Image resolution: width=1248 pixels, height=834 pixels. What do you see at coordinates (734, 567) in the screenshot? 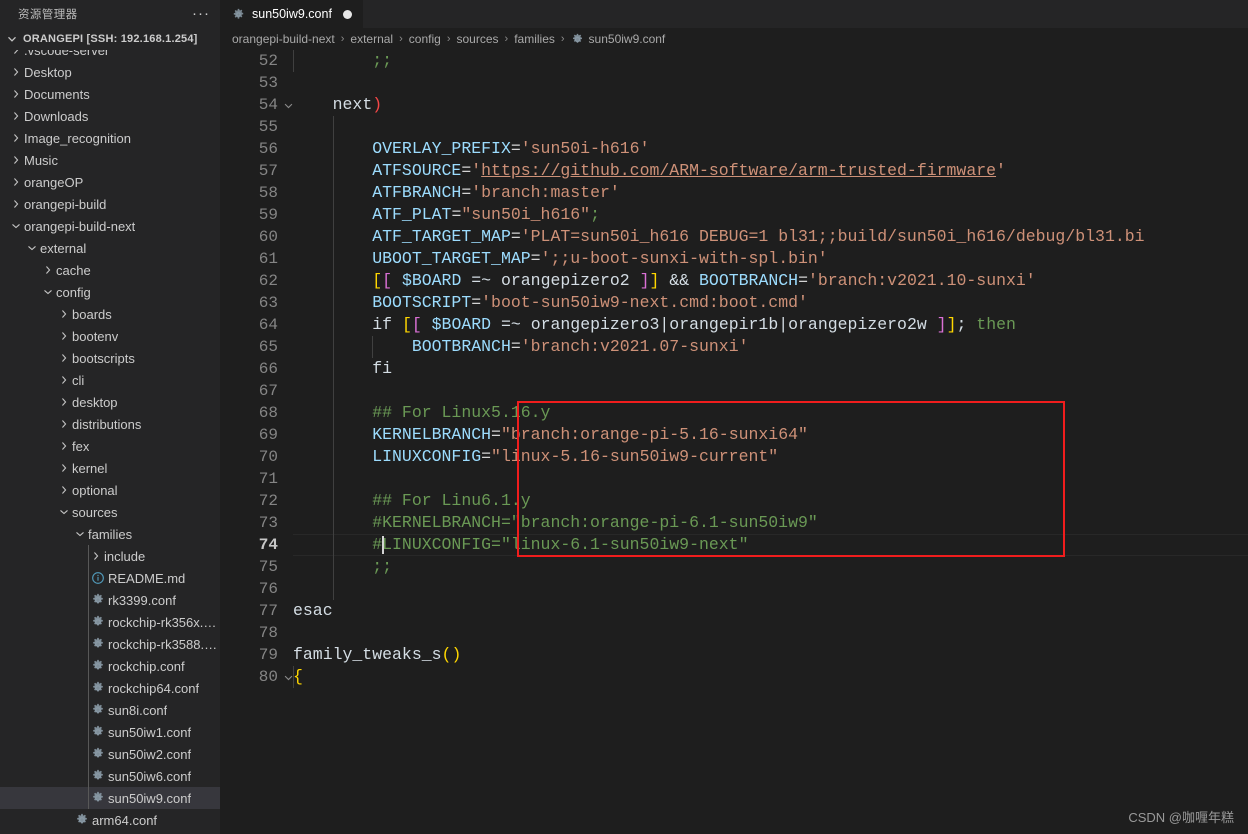
I see `code-line: 75 ;;` at bounding box center [734, 567].